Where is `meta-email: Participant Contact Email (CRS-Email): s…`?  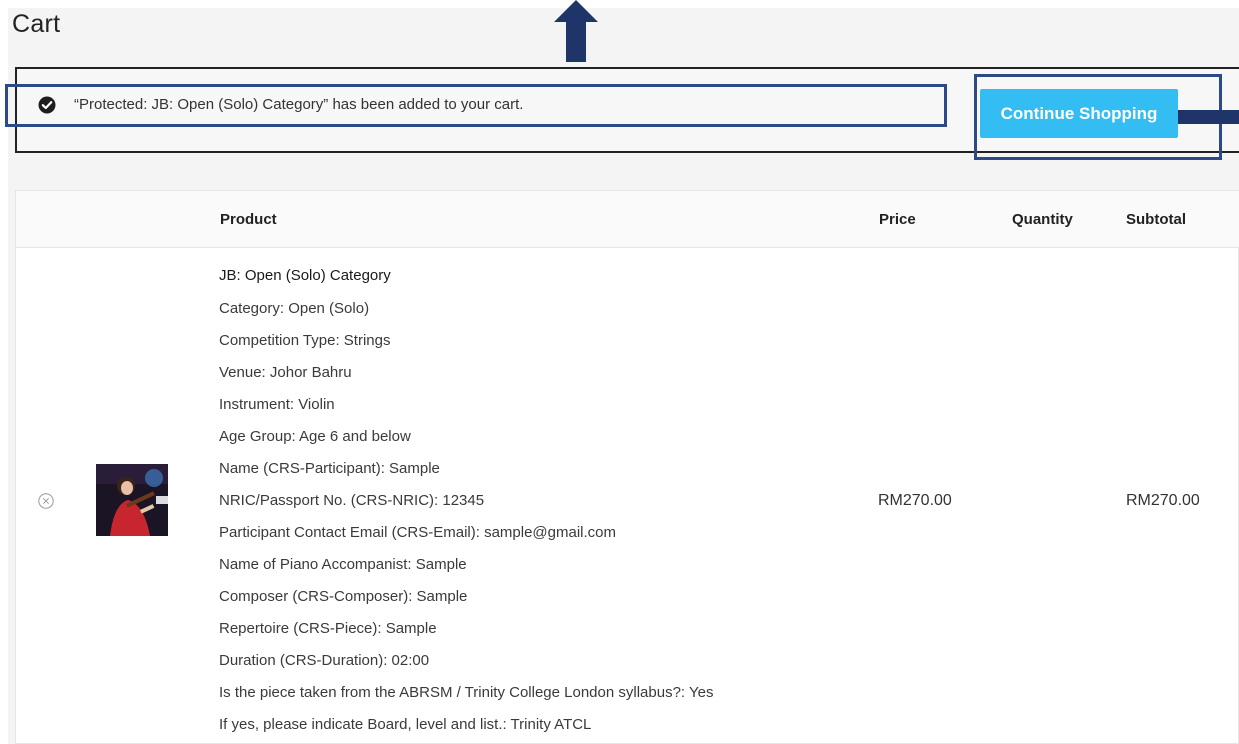 meta-email: Participant Contact Email (CRS-Email): s… is located at coordinates (418, 532).